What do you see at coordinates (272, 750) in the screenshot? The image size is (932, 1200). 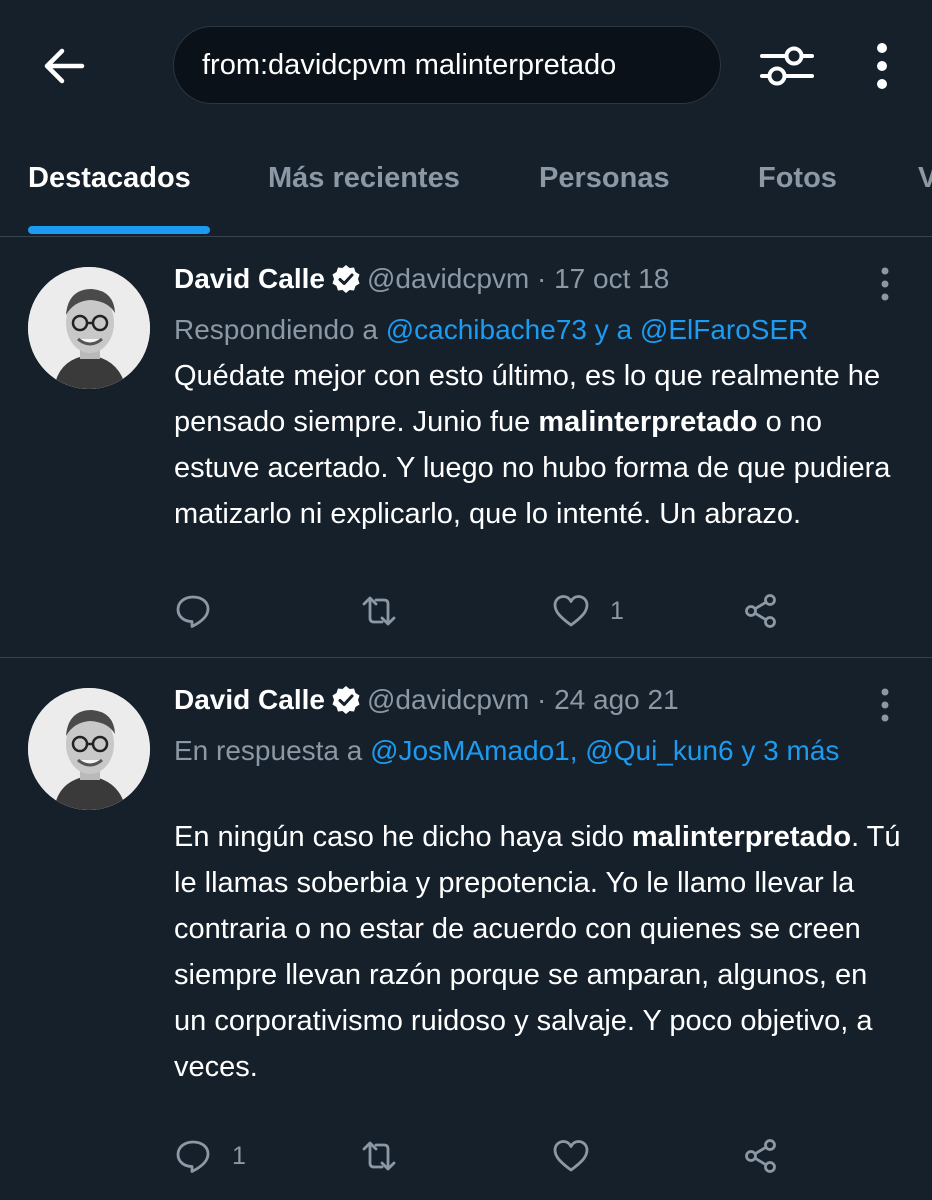 I see `replying-to-label: En respuesta a` at bounding box center [272, 750].